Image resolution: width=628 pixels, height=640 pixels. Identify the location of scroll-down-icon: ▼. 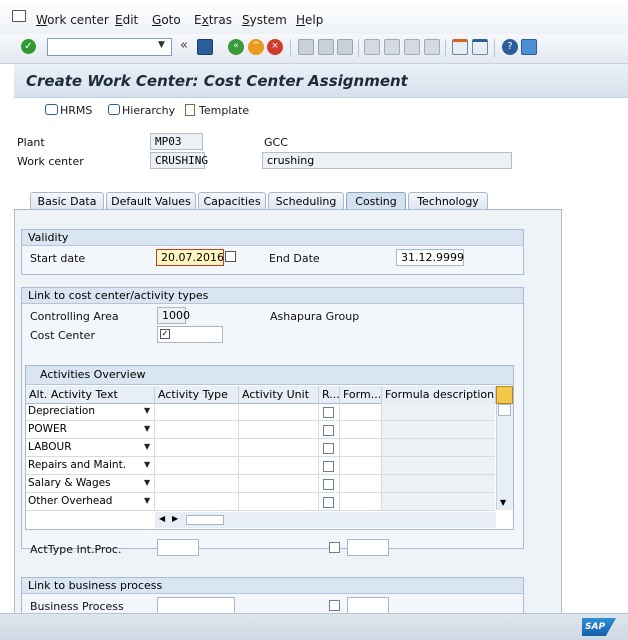
(503, 502).